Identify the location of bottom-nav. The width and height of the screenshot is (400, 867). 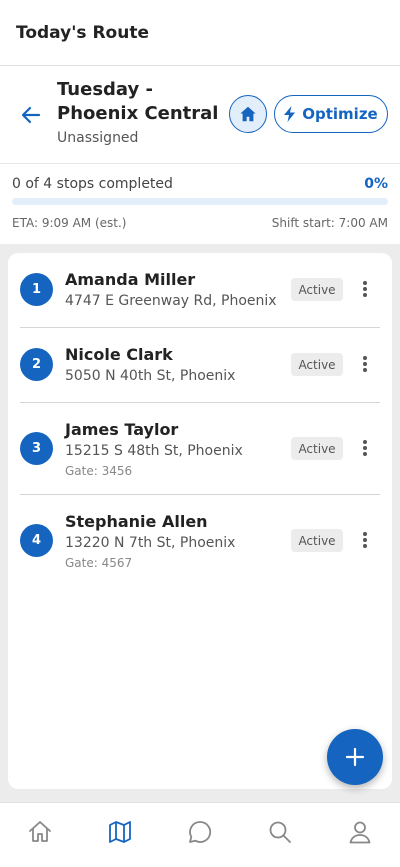
(200, 834).